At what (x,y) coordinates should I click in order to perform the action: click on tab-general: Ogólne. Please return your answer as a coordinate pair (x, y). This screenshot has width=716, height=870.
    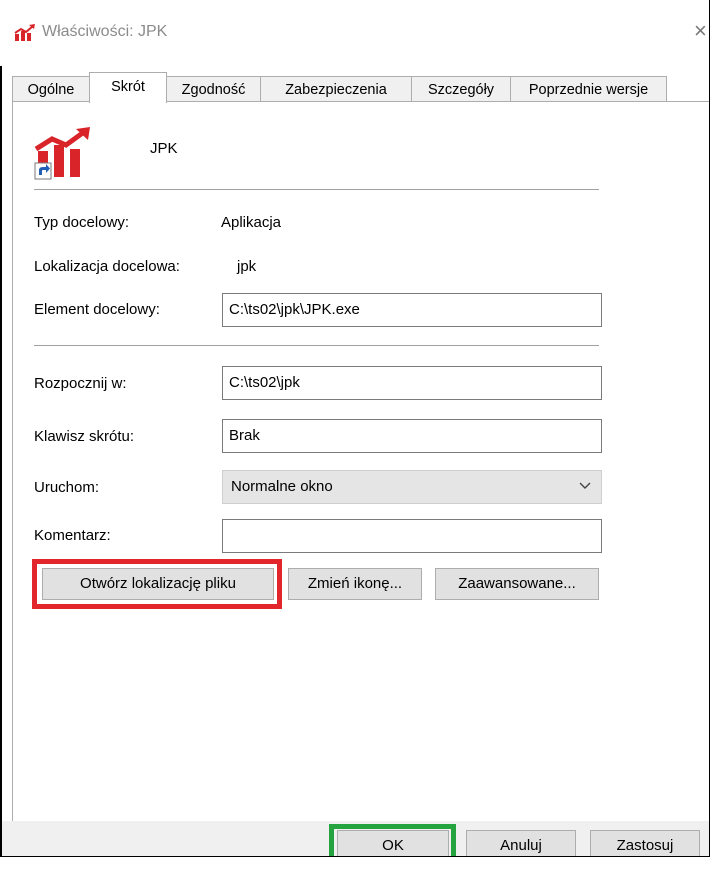
    Looking at the image, I should click on (51, 89).